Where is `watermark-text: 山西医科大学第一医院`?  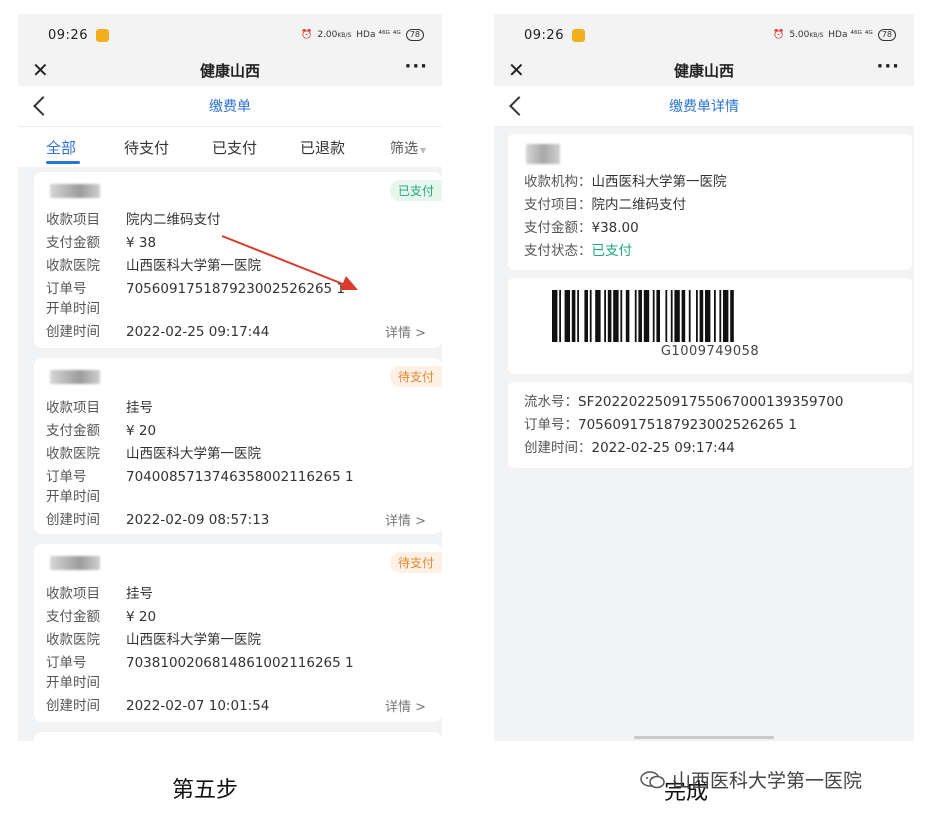 watermark-text: 山西医科大学第一医院 is located at coordinates (767, 781).